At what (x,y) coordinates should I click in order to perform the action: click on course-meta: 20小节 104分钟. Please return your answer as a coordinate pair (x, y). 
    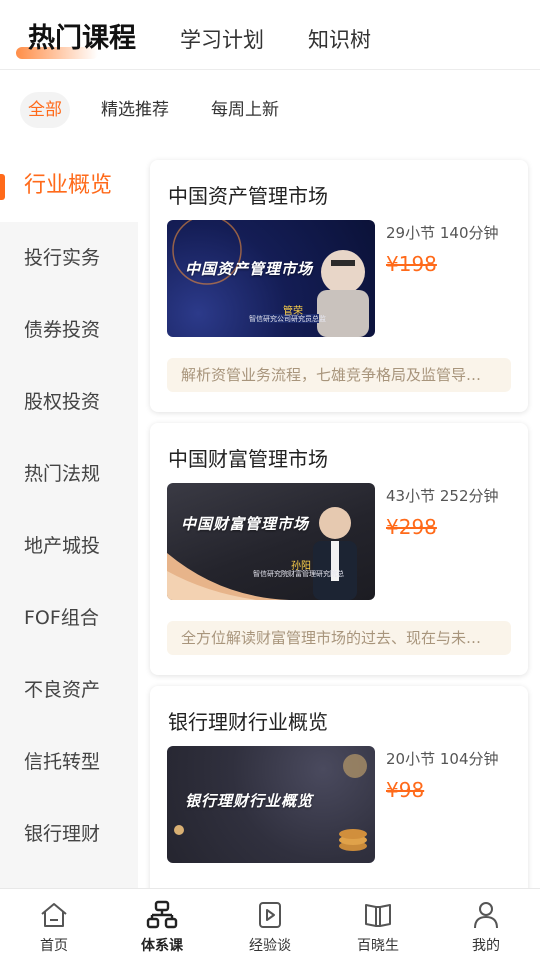
    Looking at the image, I should click on (442, 759).